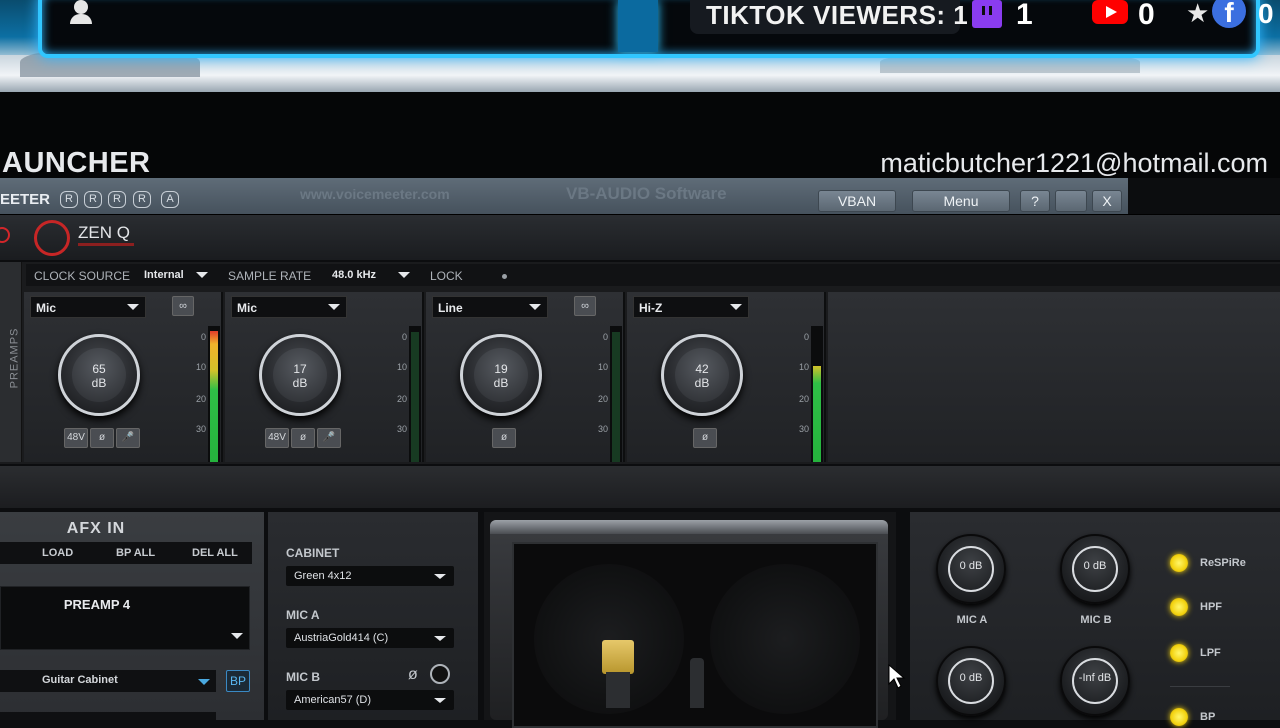  I want to click on mic-pan-value: 0 dB, so click(971, 678).